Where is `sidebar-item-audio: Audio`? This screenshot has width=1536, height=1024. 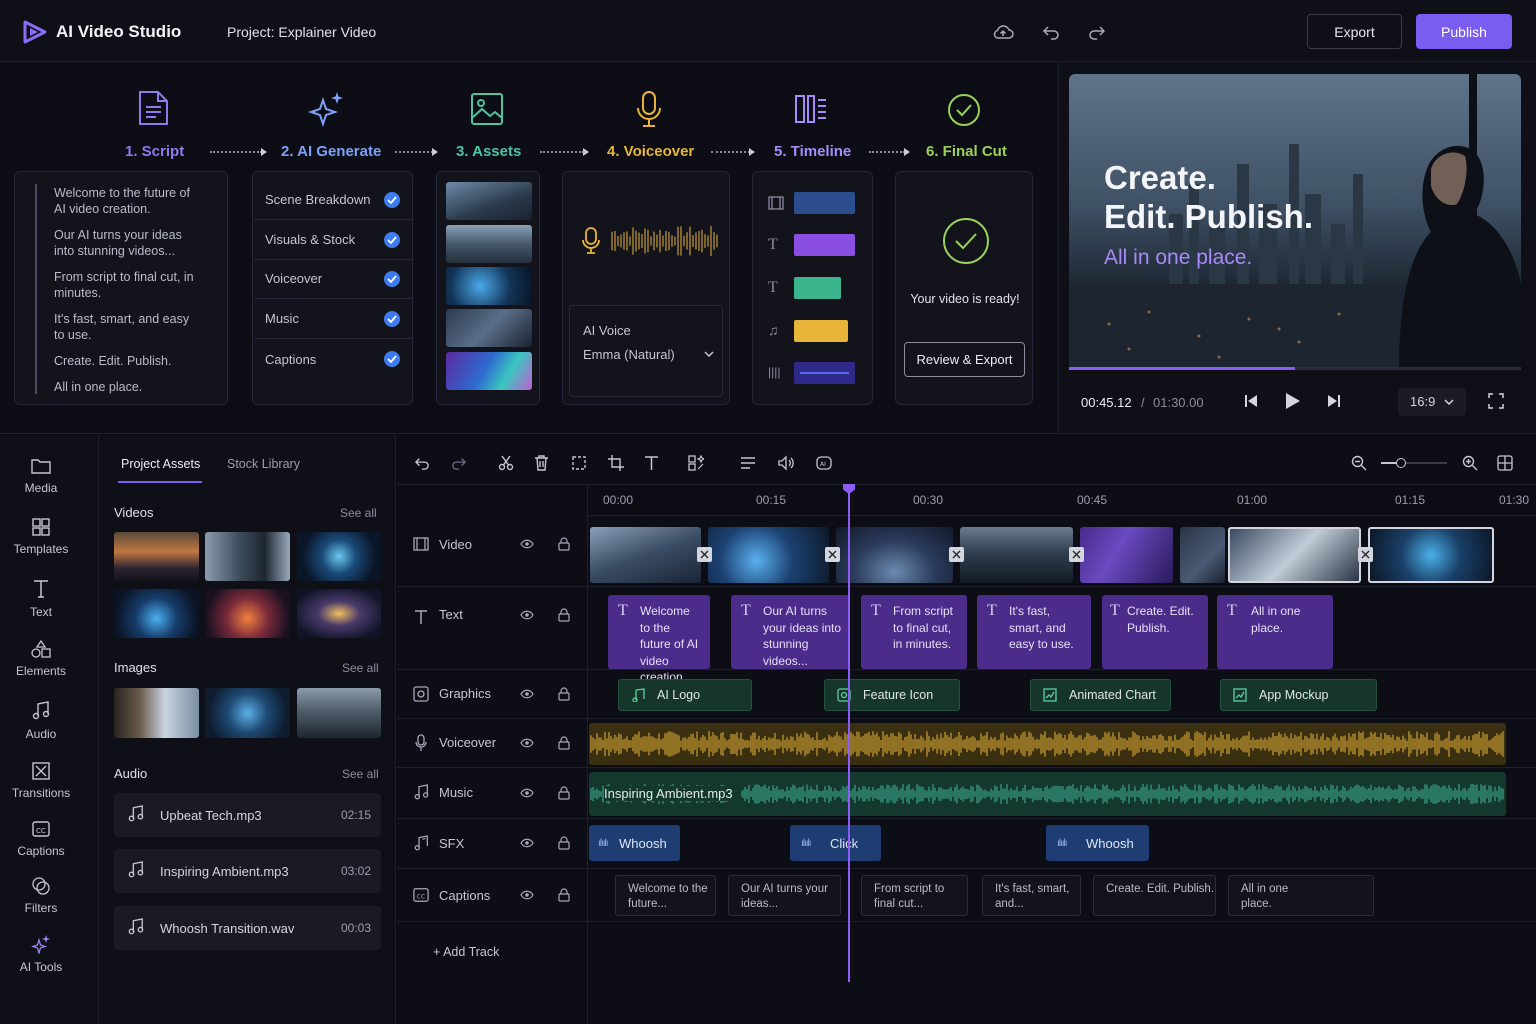 sidebar-item-audio: Audio is located at coordinates (41, 729).